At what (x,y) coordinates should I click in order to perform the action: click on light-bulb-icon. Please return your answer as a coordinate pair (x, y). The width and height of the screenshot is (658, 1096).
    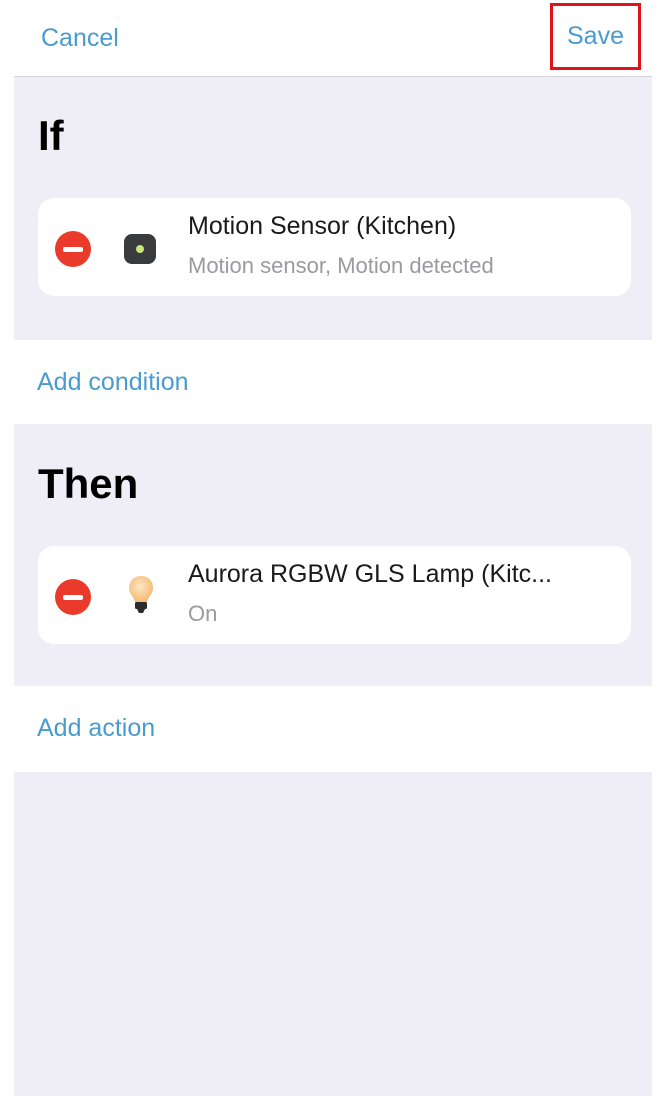
    Looking at the image, I should click on (141, 595).